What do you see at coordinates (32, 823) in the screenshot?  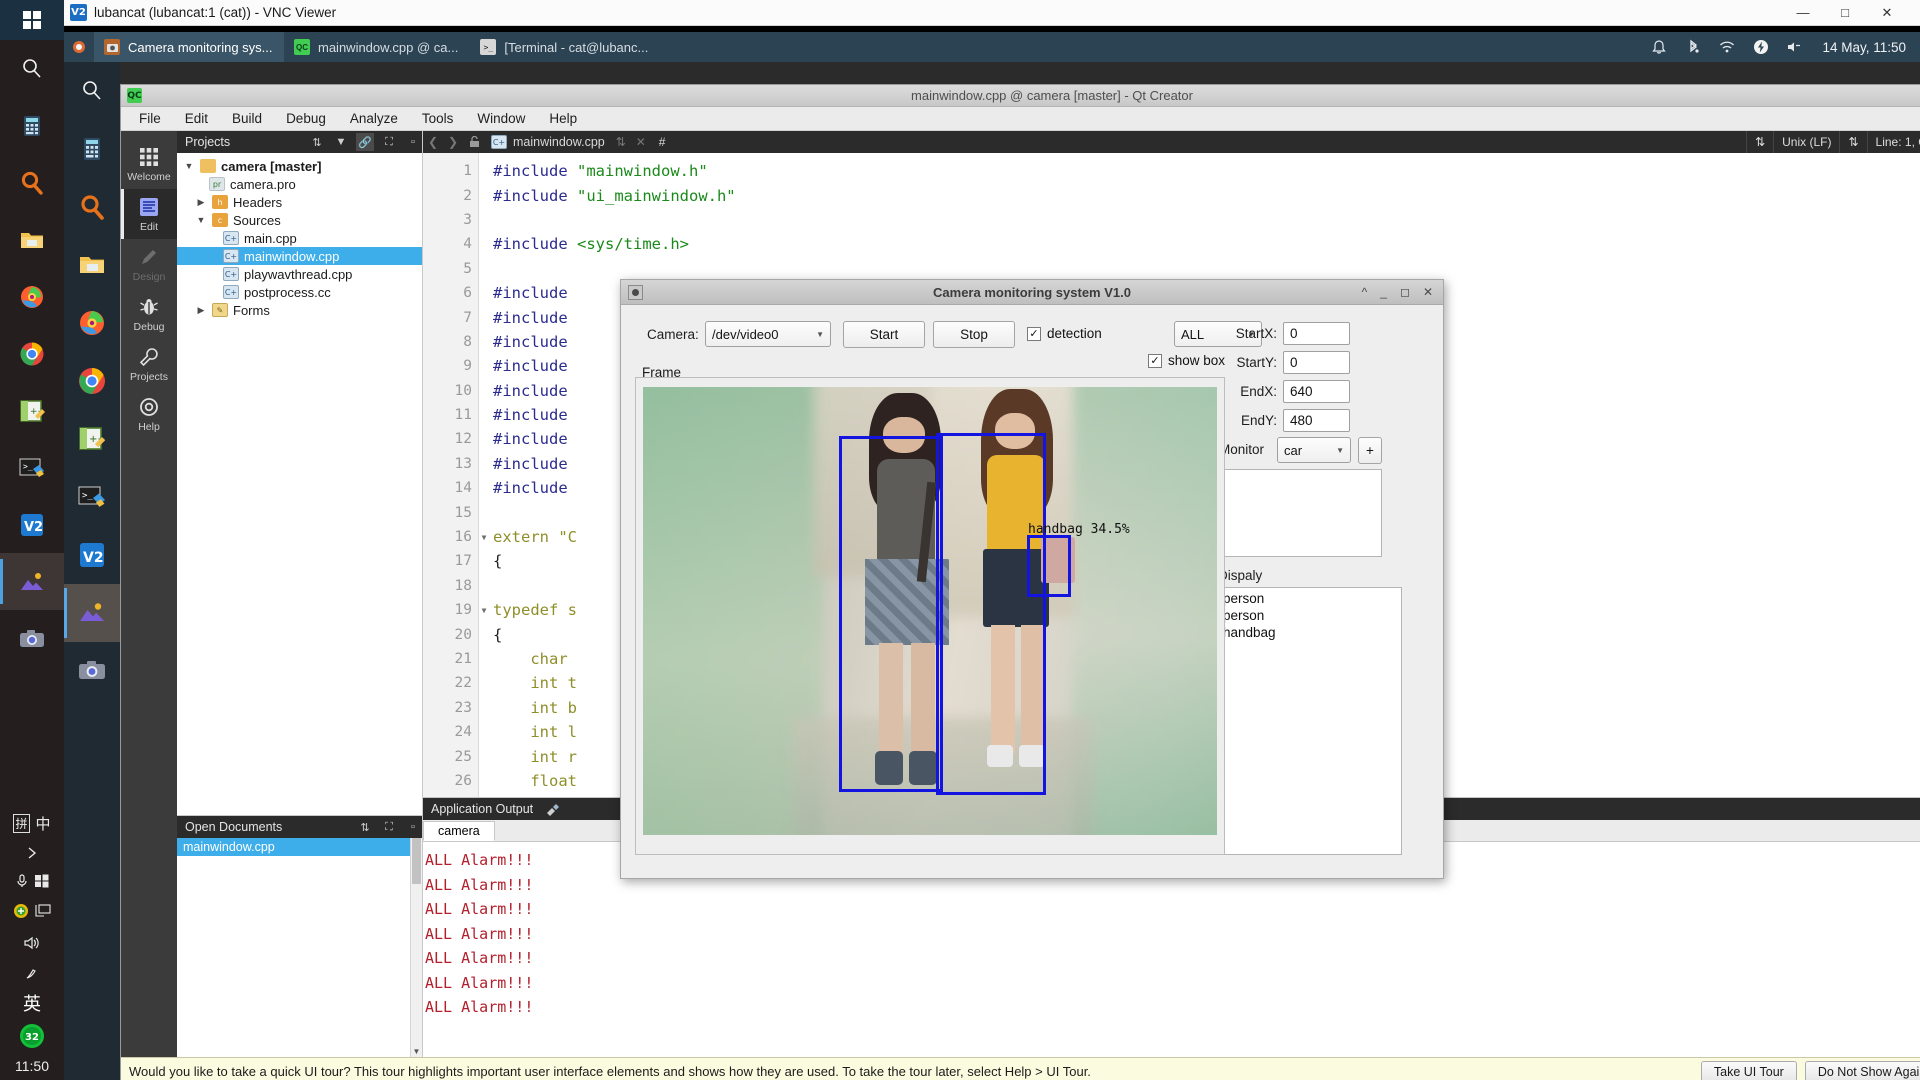 I see `ime-row: 拼 中` at bounding box center [32, 823].